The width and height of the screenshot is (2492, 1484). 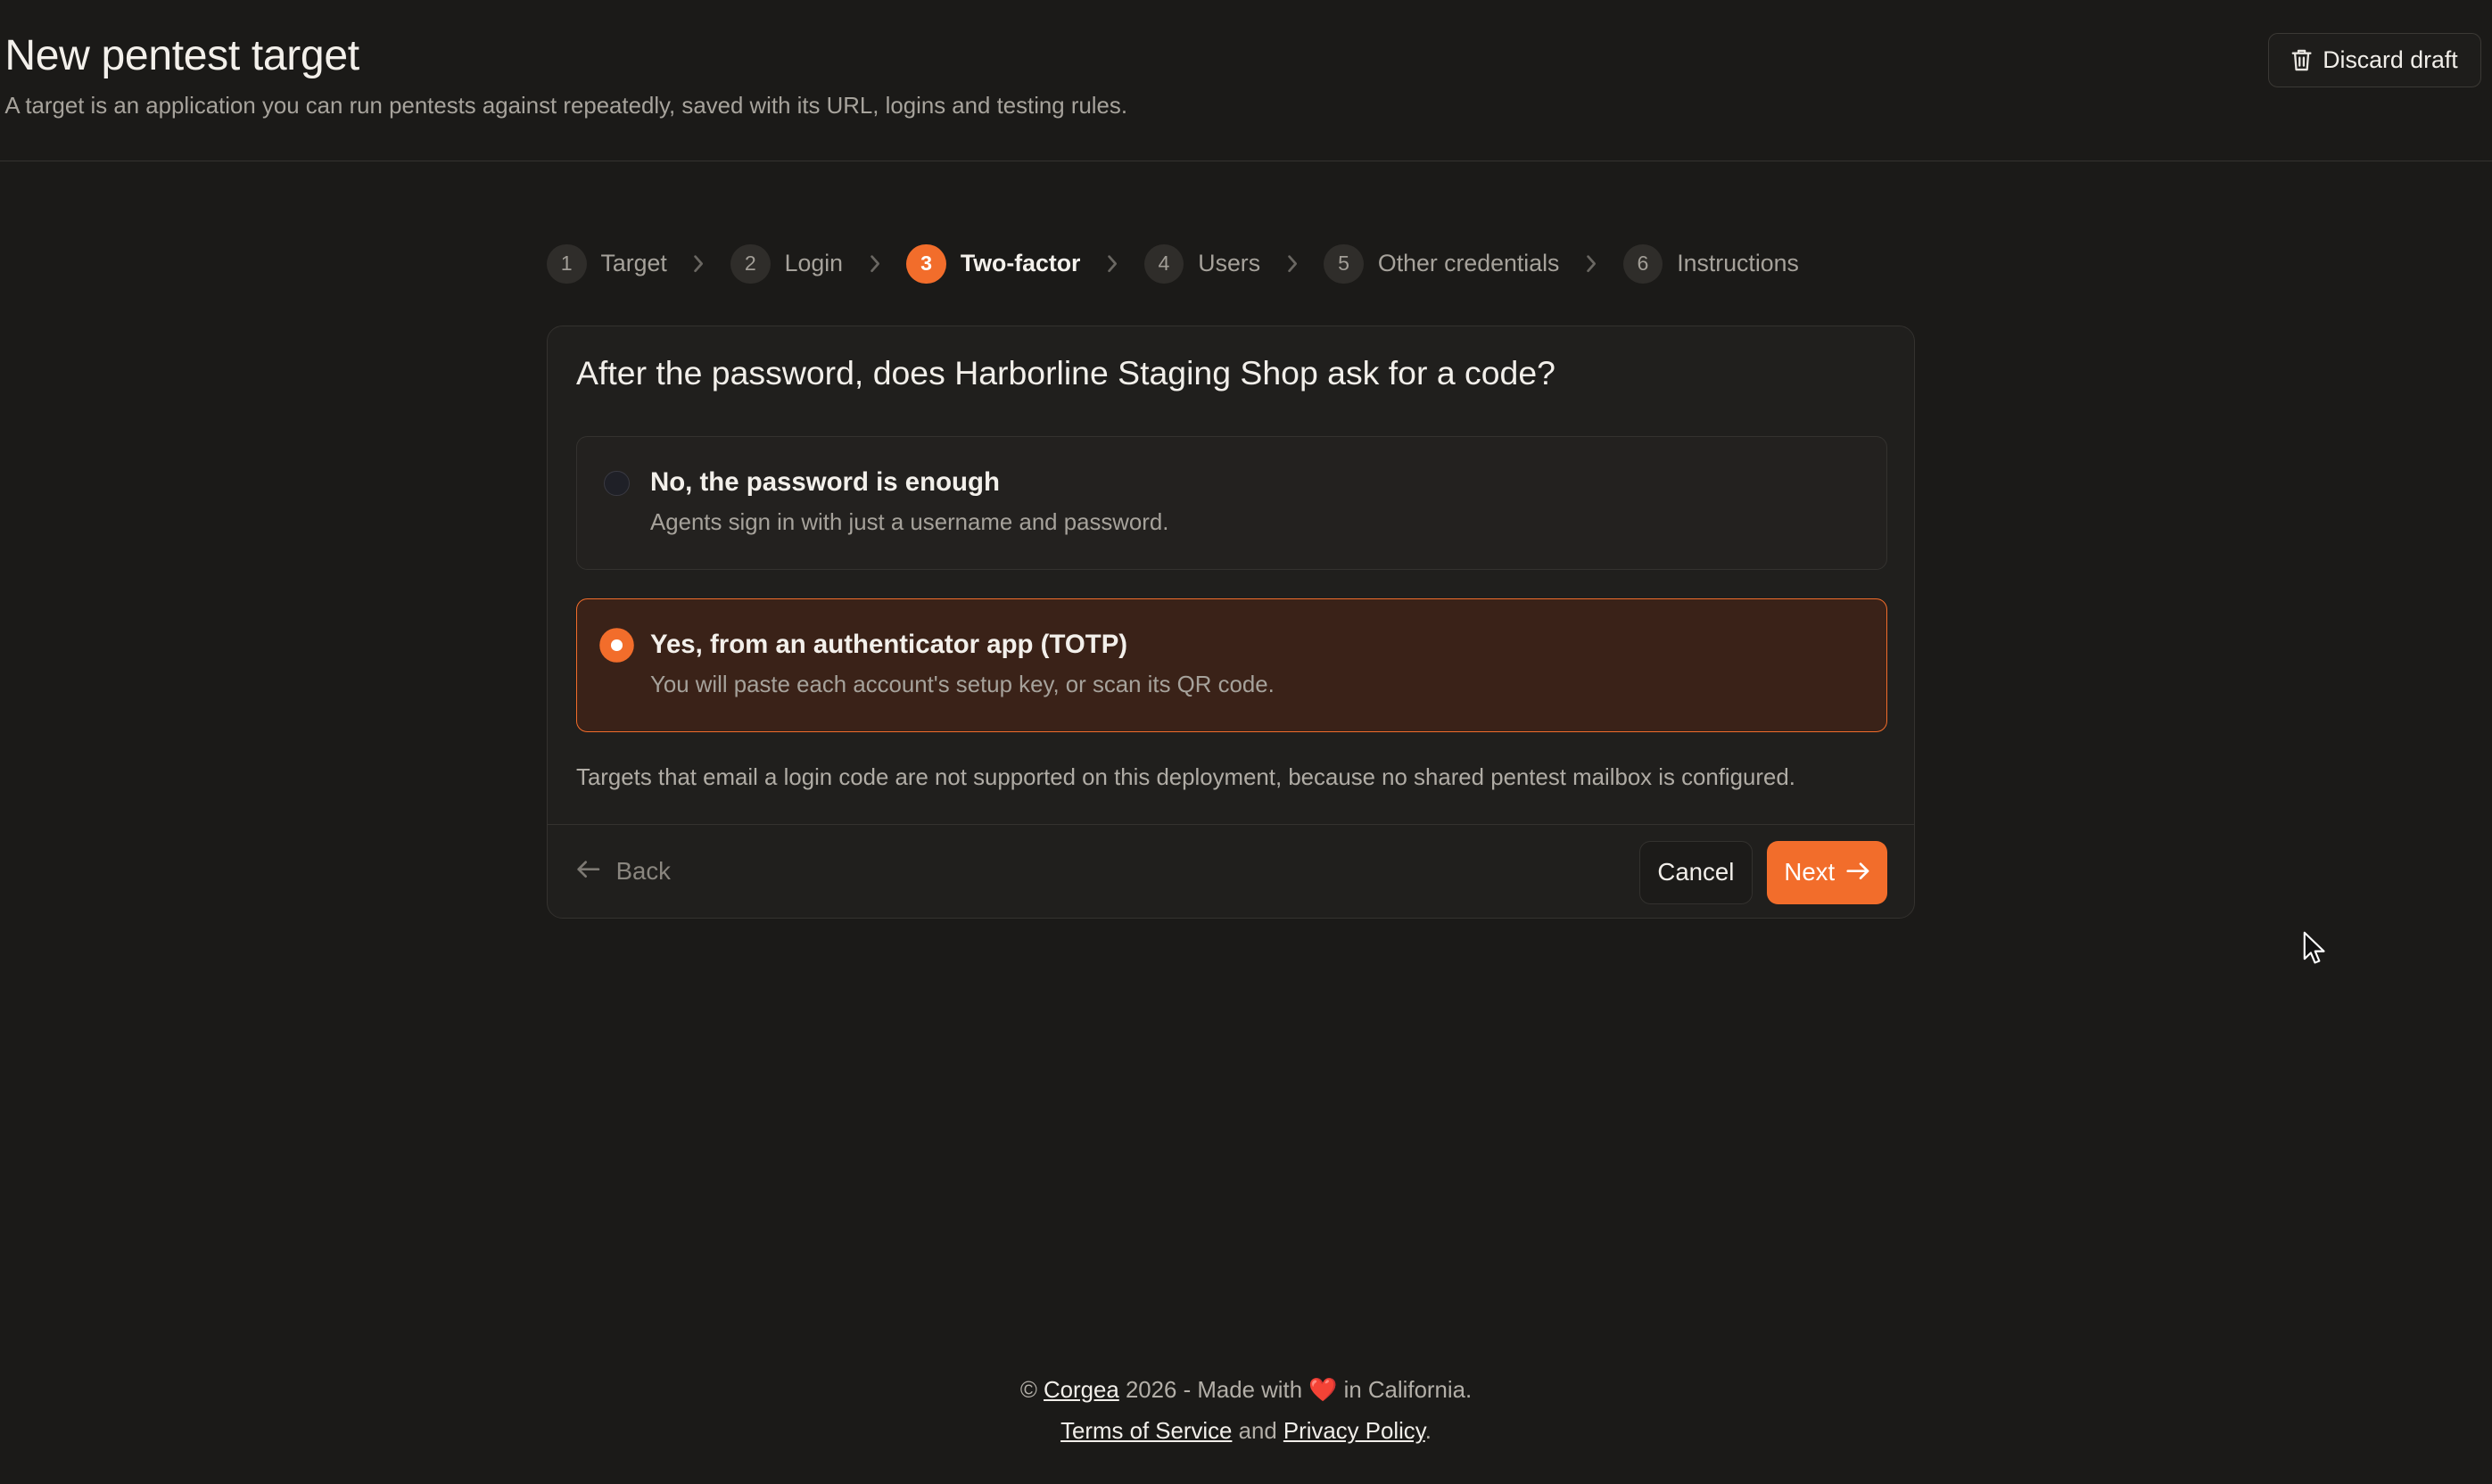 What do you see at coordinates (2301, 60) in the screenshot?
I see `trash-icon` at bounding box center [2301, 60].